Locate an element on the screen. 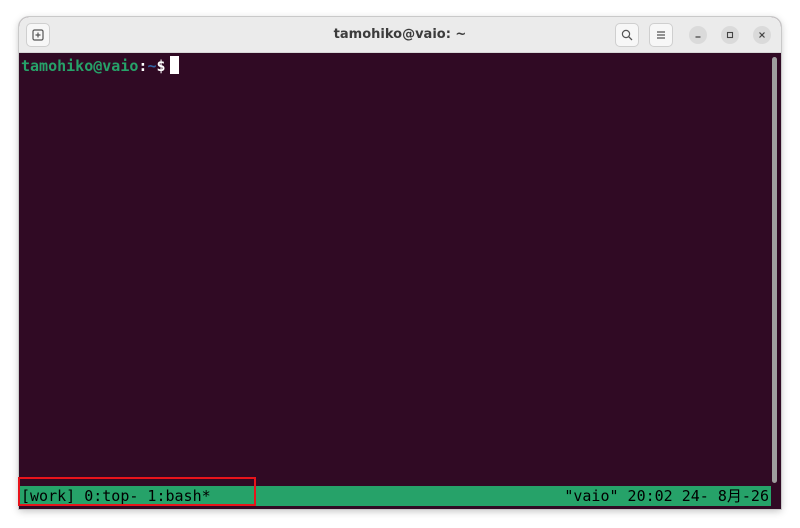 The height and width of the screenshot is (528, 800). shell-prompt: tamohiko@vaio:~$ is located at coordinates (100, 66).